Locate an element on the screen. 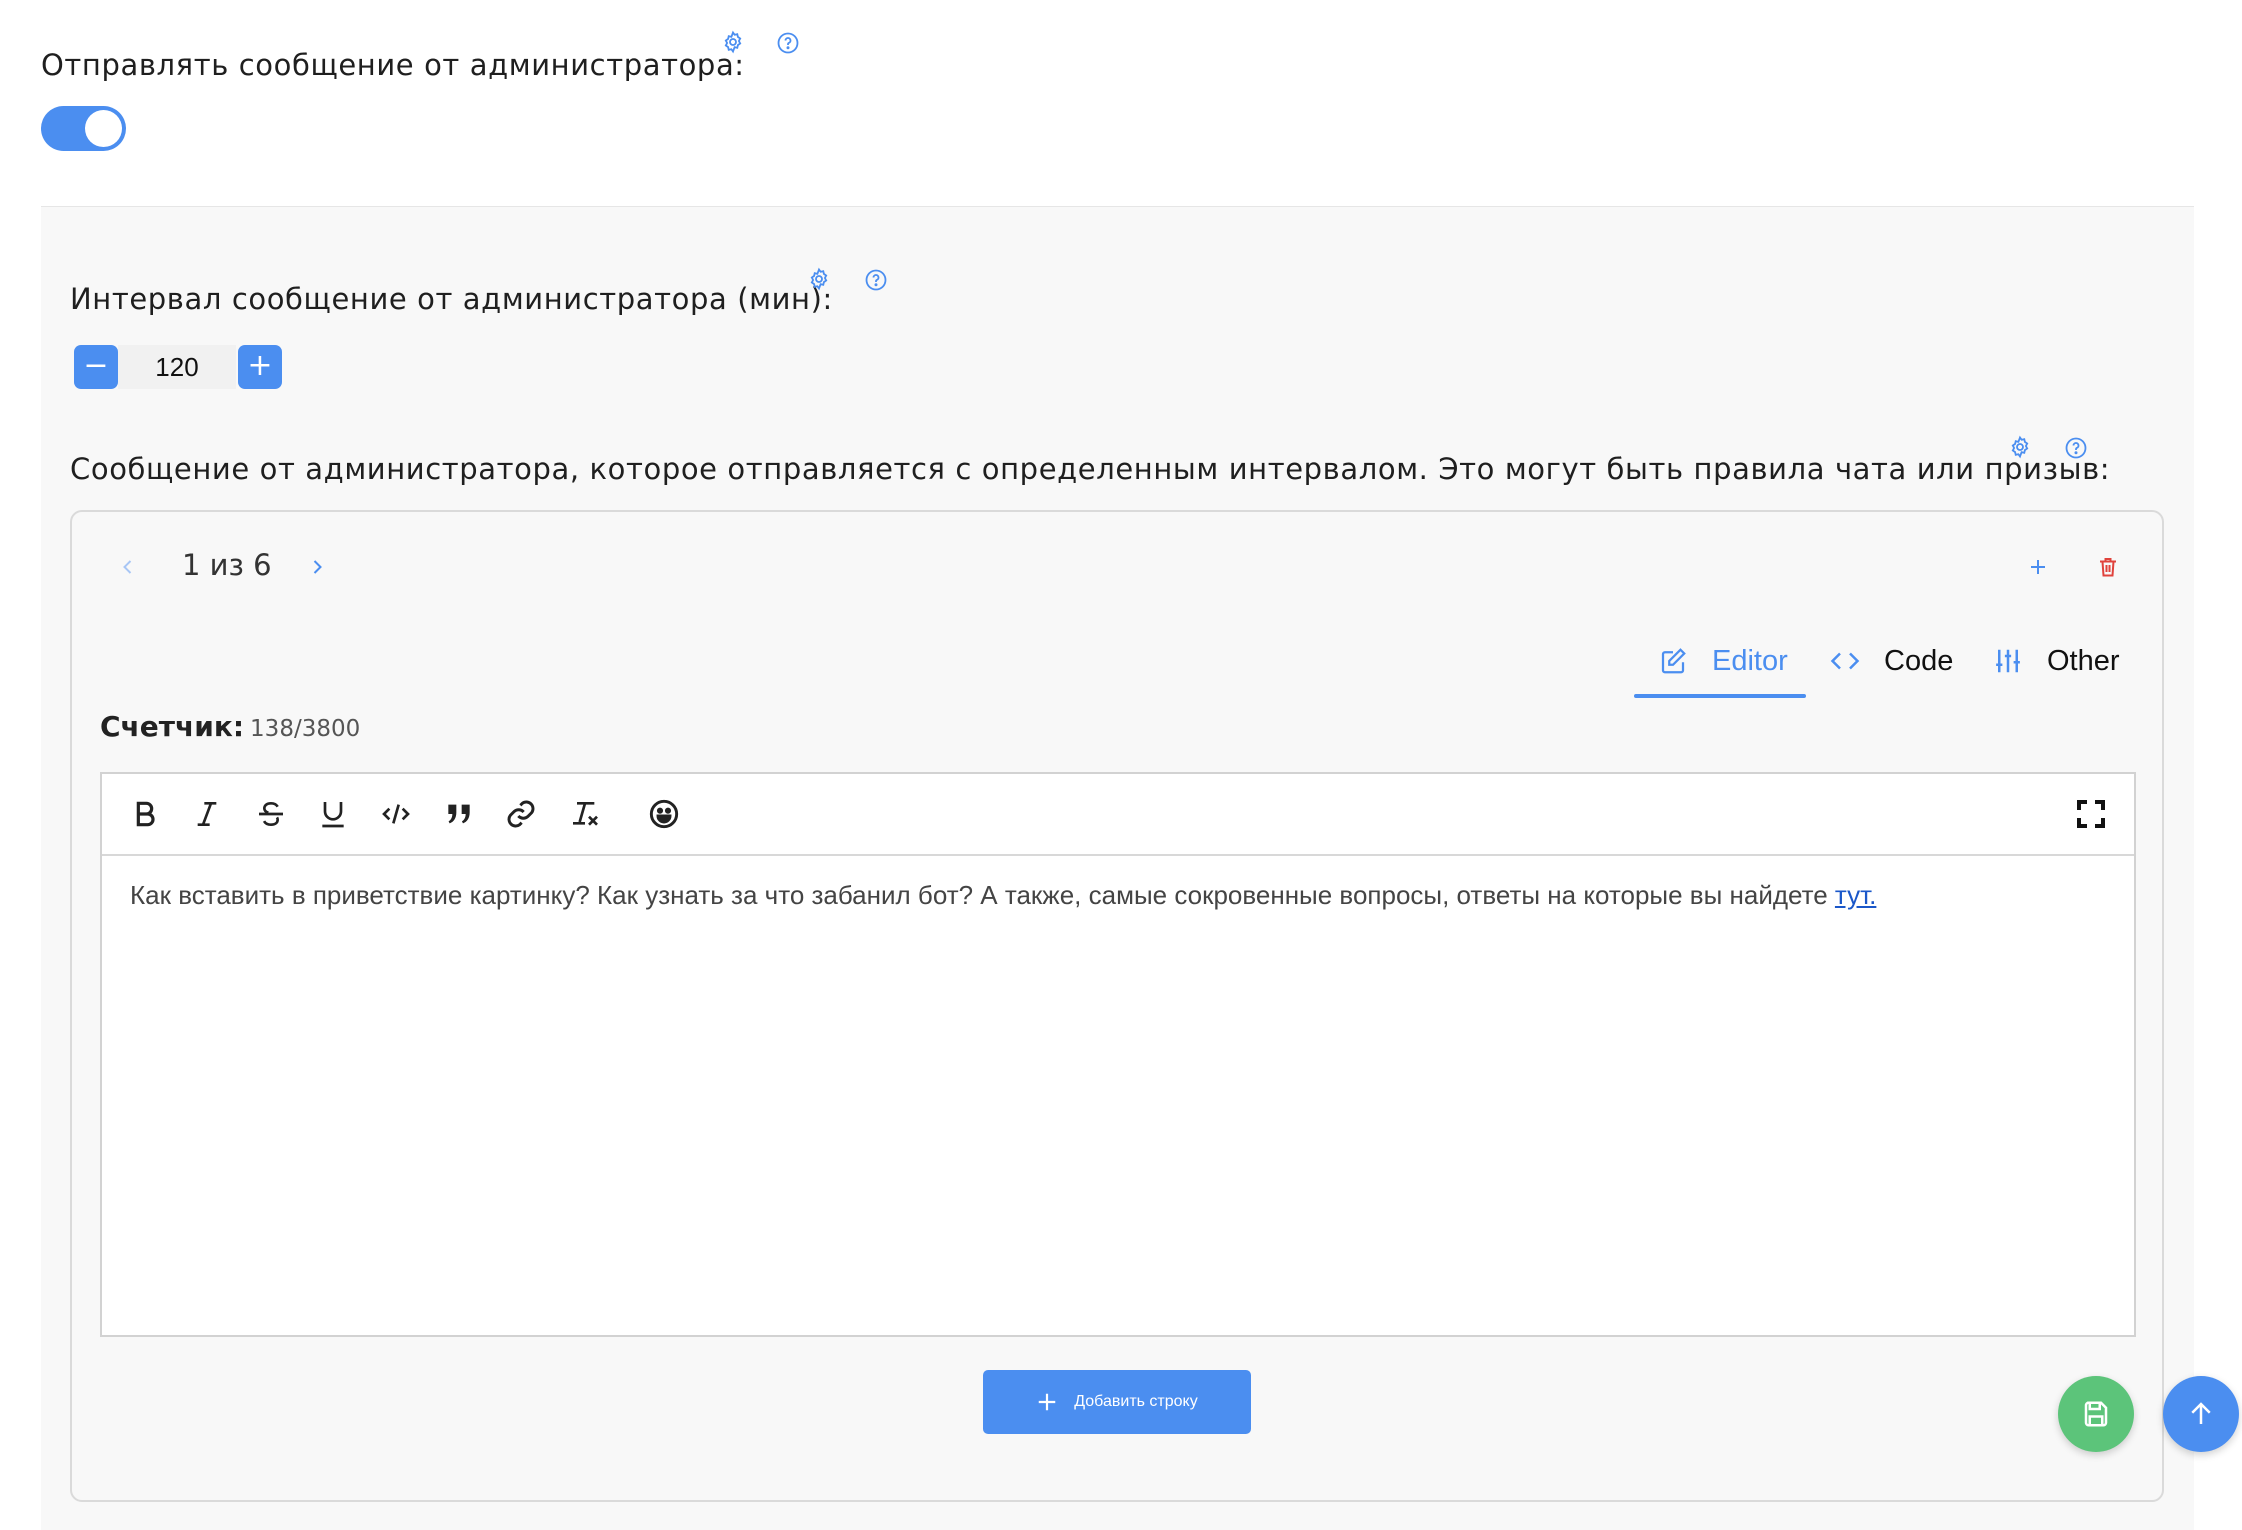 The height and width of the screenshot is (1530, 2242). toggle-knob is located at coordinates (103, 128).